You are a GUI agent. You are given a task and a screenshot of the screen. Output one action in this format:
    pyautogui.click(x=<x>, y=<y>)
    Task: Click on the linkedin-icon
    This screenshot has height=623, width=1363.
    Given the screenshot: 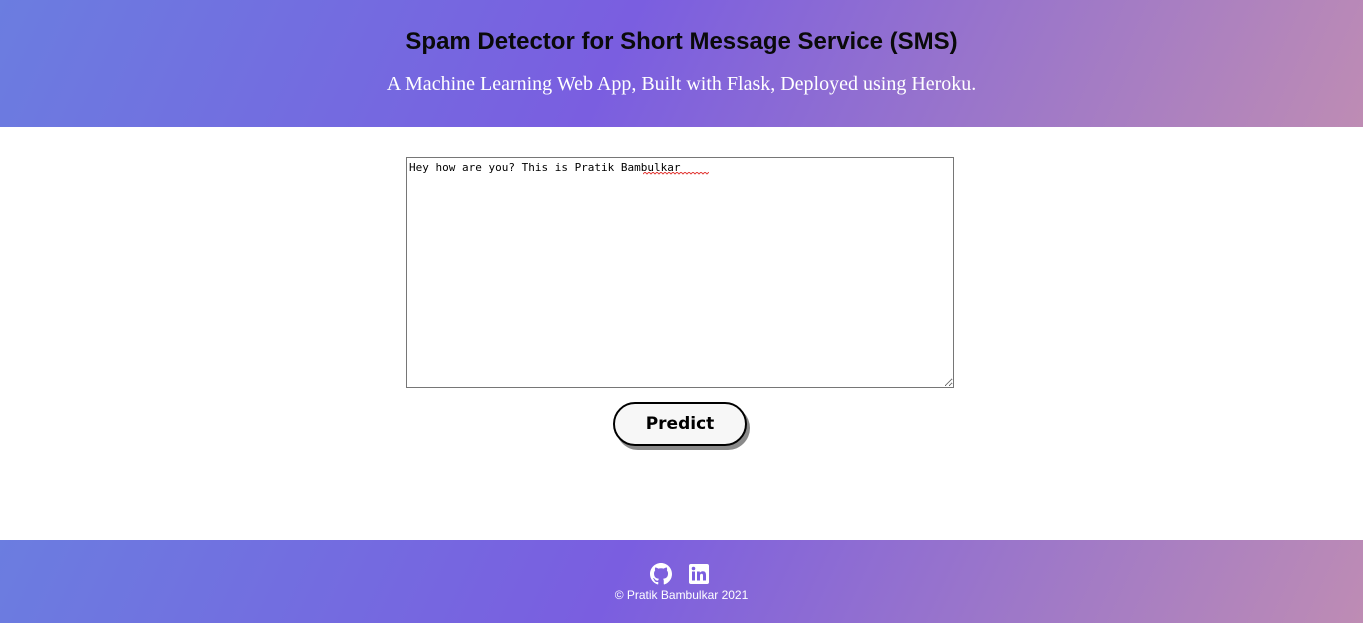 What is the action you would take?
    pyautogui.click(x=700, y=575)
    